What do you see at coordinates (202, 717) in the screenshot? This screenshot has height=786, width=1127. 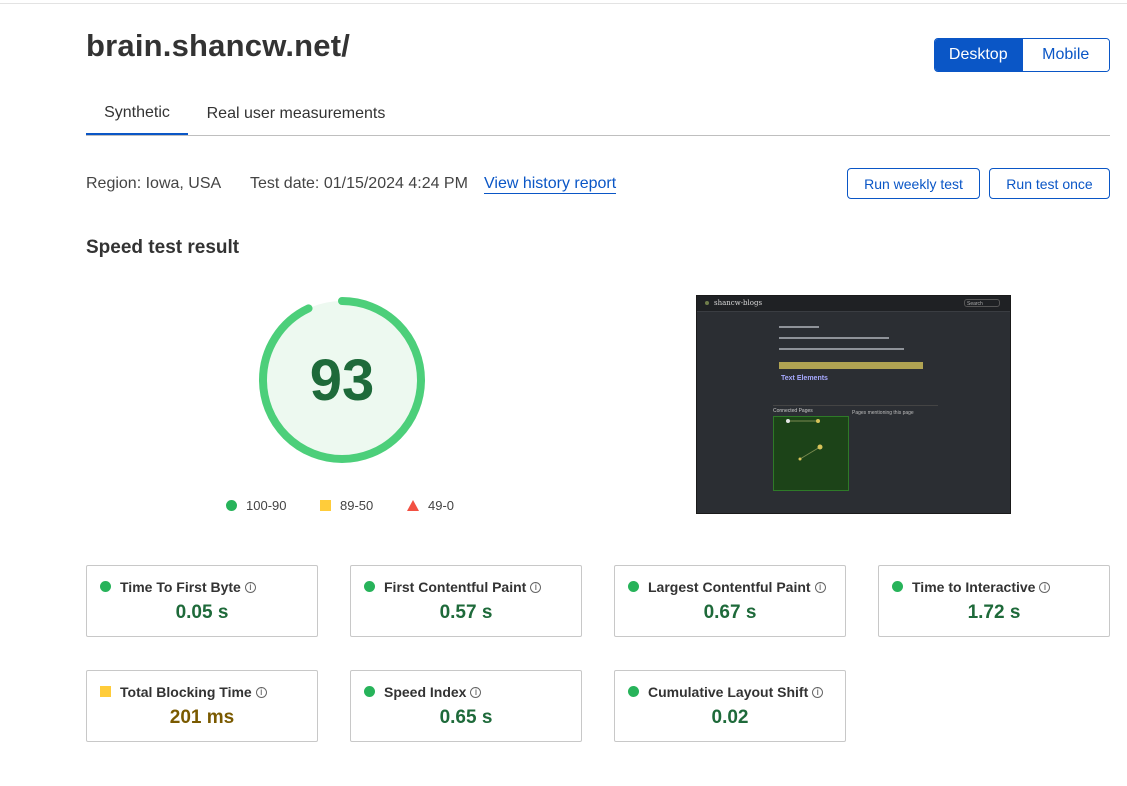 I see `metric-value: 201 ms` at bounding box center [202, 717].